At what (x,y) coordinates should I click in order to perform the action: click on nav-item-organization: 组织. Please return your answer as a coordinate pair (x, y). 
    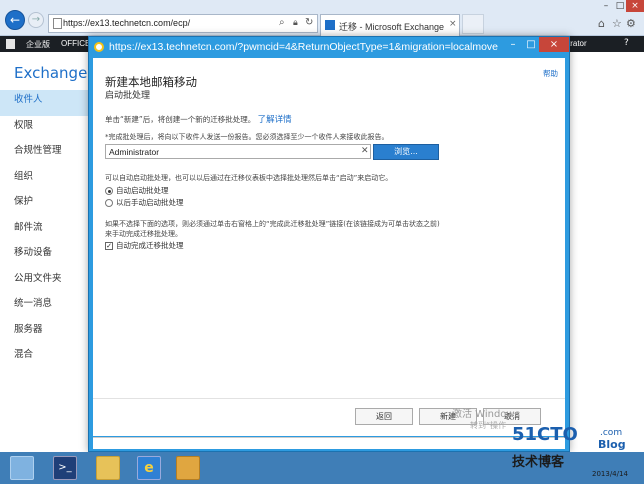
    Looking at the image, I should click on (45, 180).